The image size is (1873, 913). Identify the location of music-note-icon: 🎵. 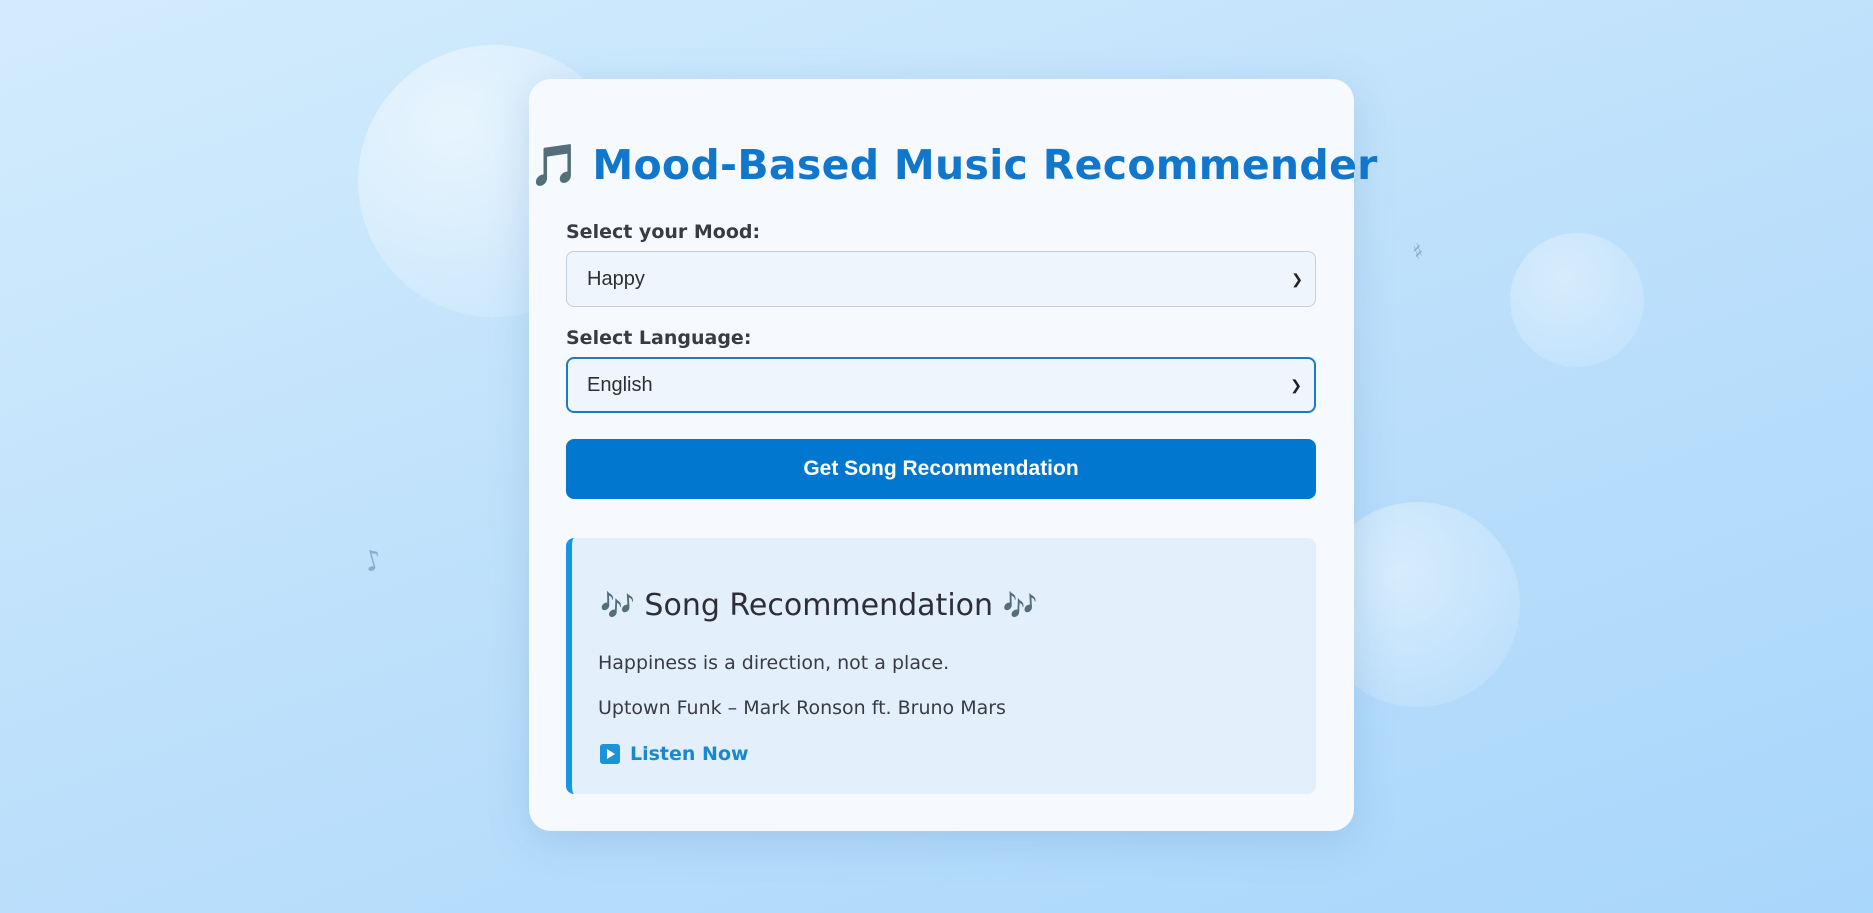
(555, 165).